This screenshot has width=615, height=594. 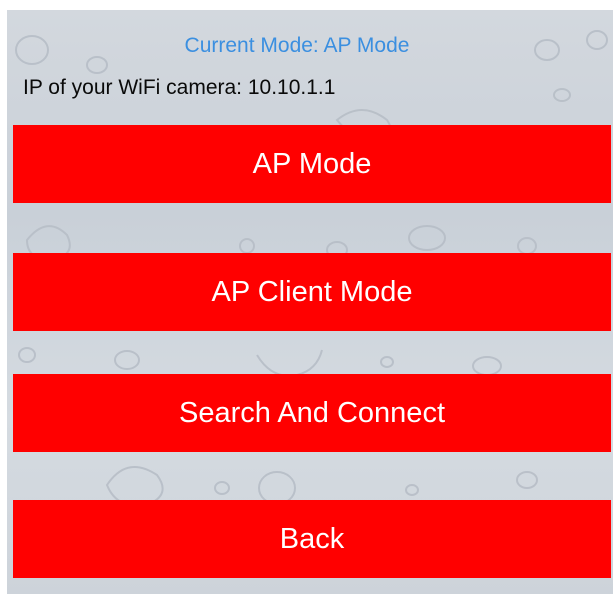 I want to click on back-button: Back, so click(x=312, y=539).